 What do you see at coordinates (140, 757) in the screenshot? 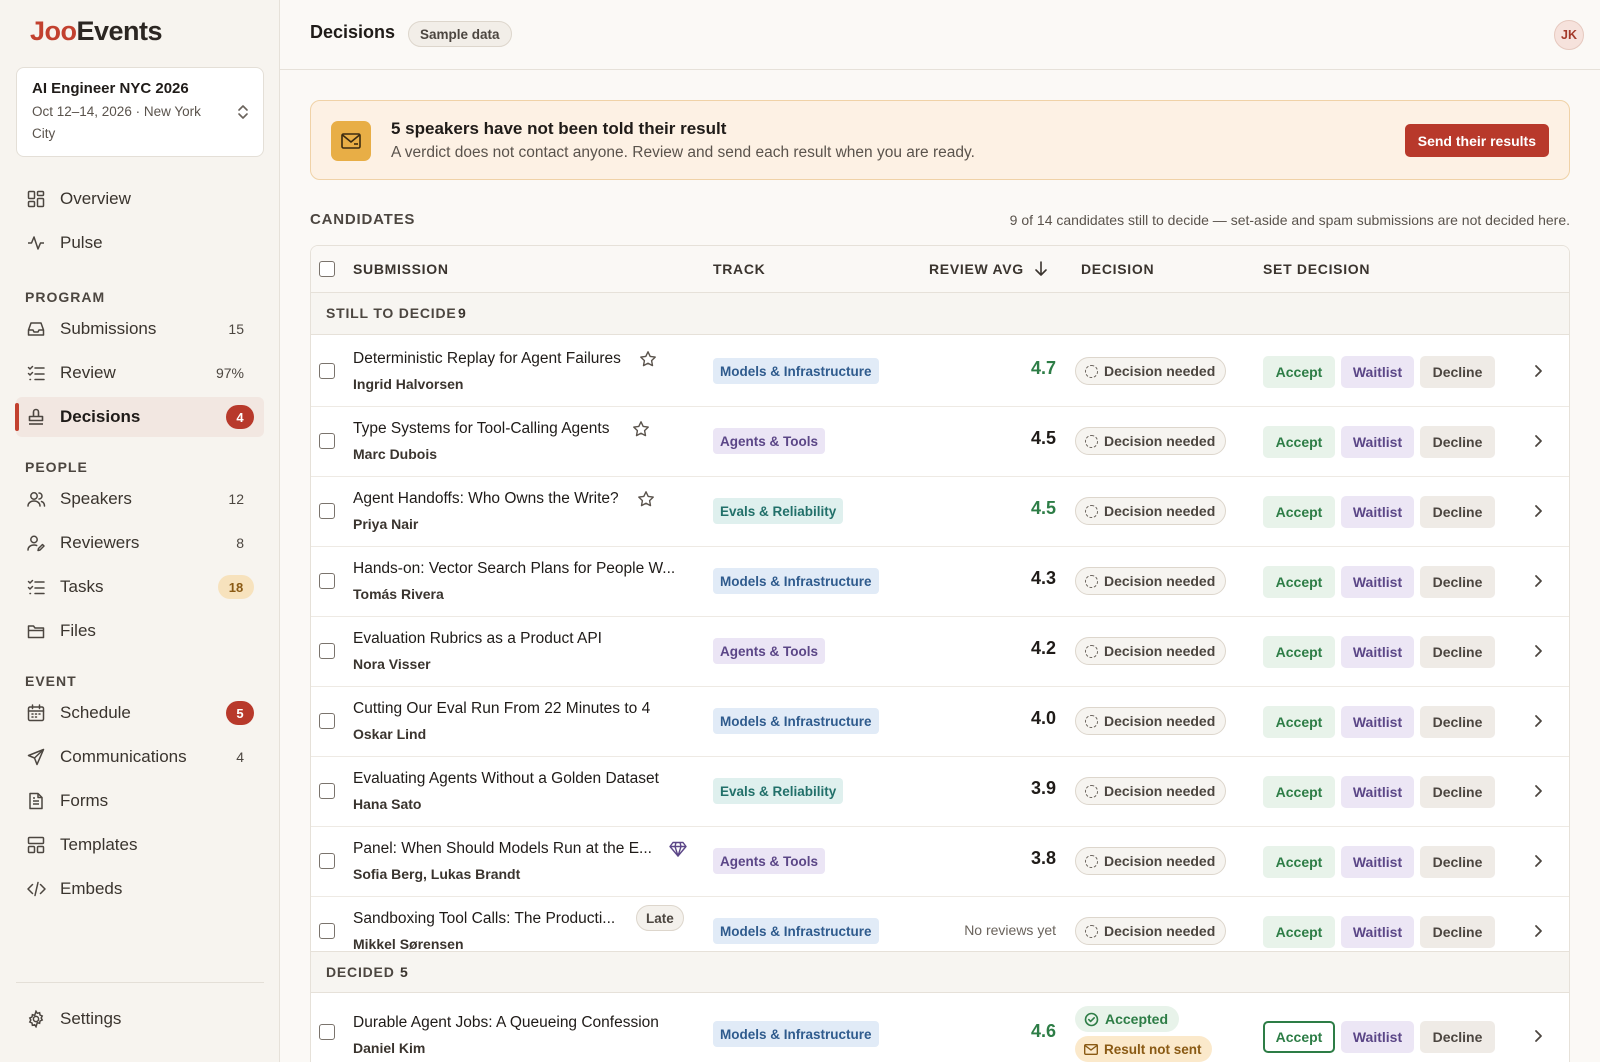
I see `sidebar-item-communications: Communications 4` at bounding box center [140, 757].